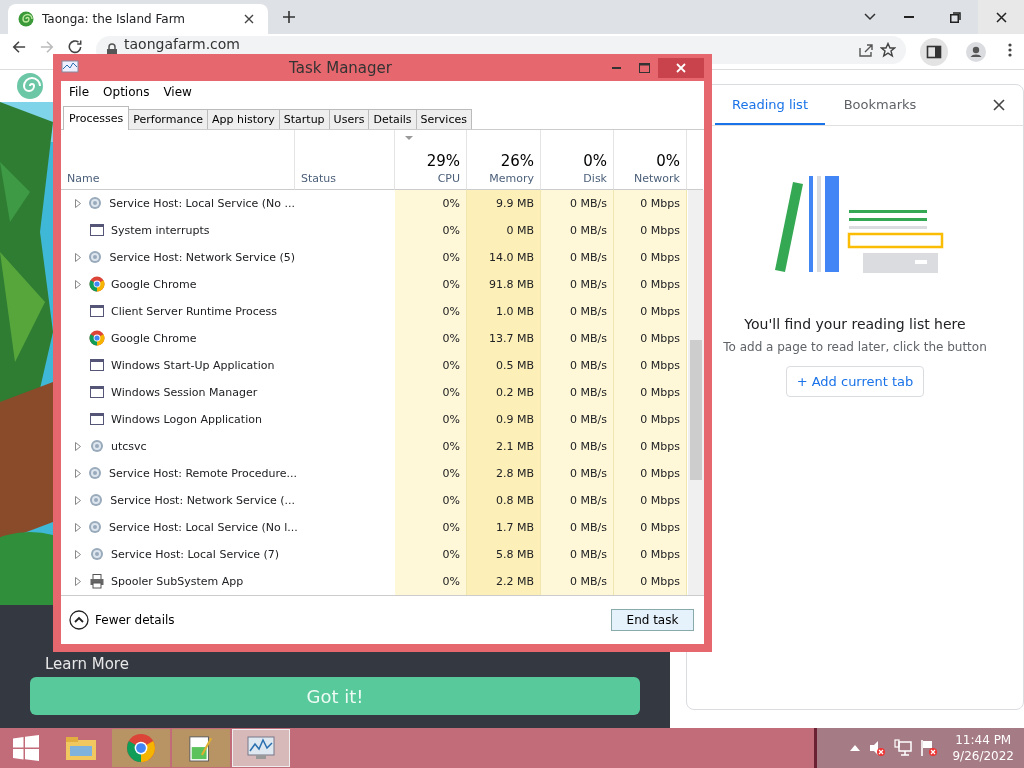  What do you see at coordinates (19, 47) in the screenshot?
I see `back-button` at bounding box center [19, 47].